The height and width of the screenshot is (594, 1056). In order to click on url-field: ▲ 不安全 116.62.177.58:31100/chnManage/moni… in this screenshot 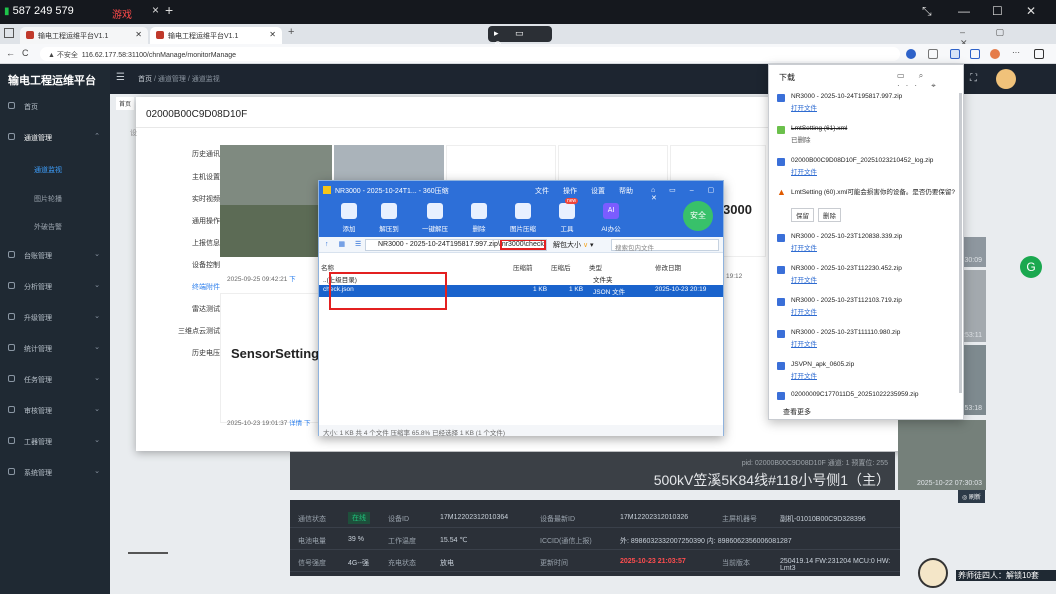, I will do `click(470, 54)`.